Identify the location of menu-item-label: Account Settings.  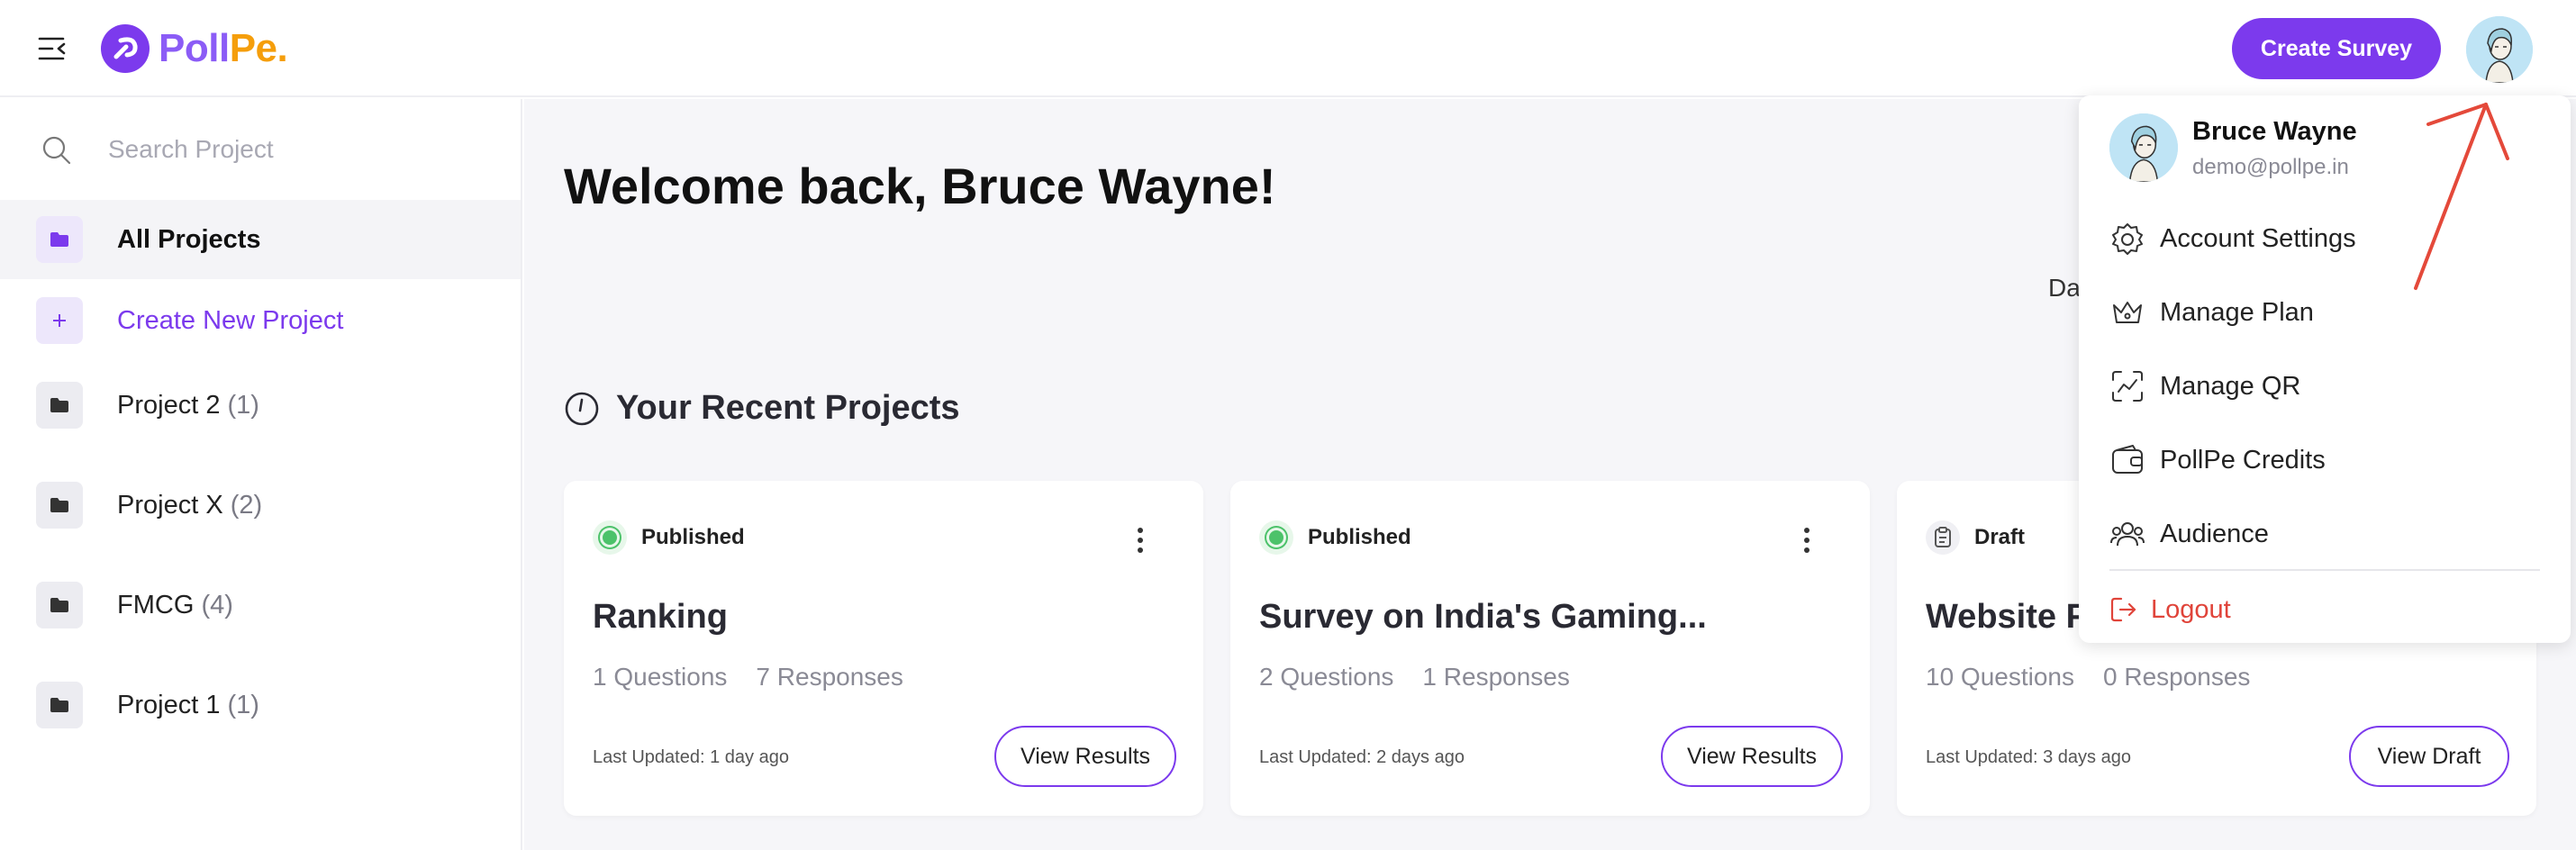
(2258, 238).